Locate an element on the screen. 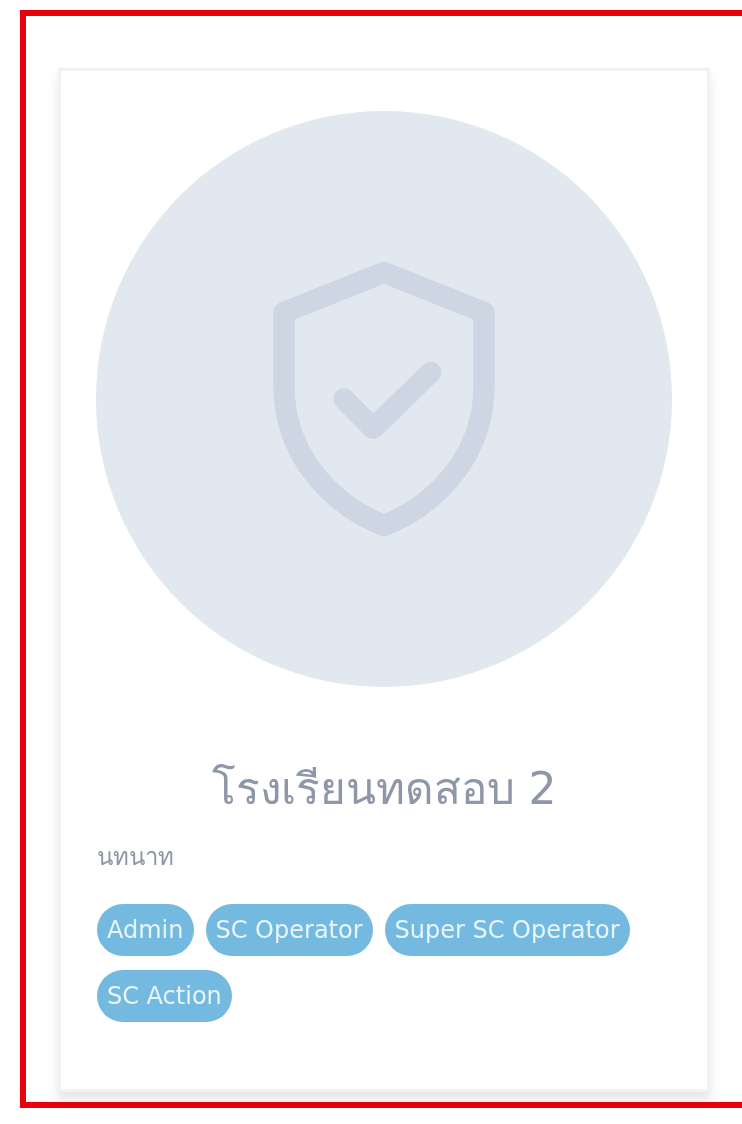 This screenshot has height=1124, width=742. role-tag: Super SC Operator is located at coordinates (507, 930).